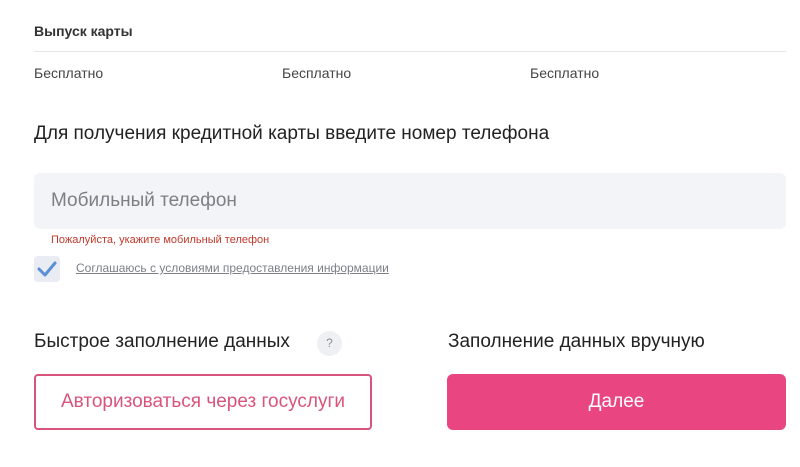 The height and width of the screenshot is (467, 800). I want to click on card-issue-title: Выпуск карты, so click(83, 31).